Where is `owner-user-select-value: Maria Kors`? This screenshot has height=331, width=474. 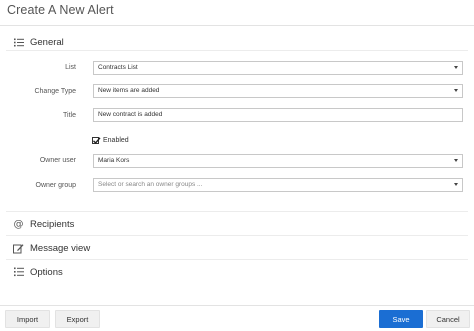
owner-user-select-value: Maria Kors is located at coordinates (114, 160).